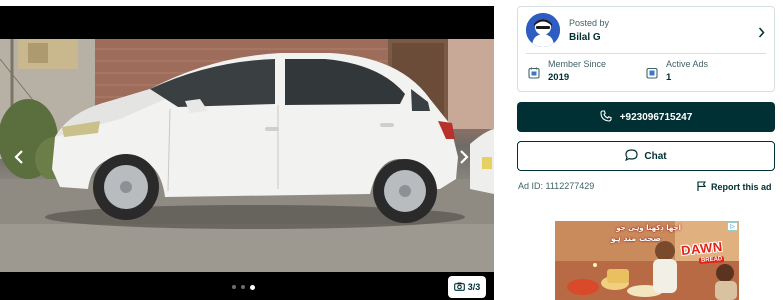 This screenshot has width=783, height=300. Describe the element at coordinates (577, 64) in the screenshot. I see `member-since-label: Member Since` at that location.